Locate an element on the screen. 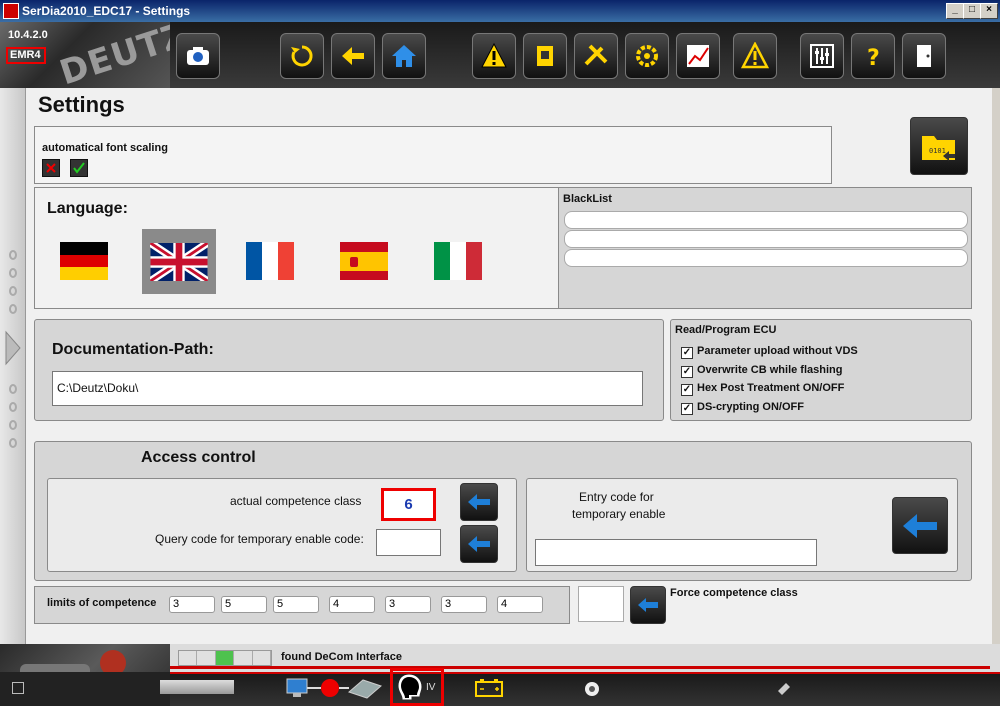  competence-label: actual competence class is located at coordinates (296, 501).